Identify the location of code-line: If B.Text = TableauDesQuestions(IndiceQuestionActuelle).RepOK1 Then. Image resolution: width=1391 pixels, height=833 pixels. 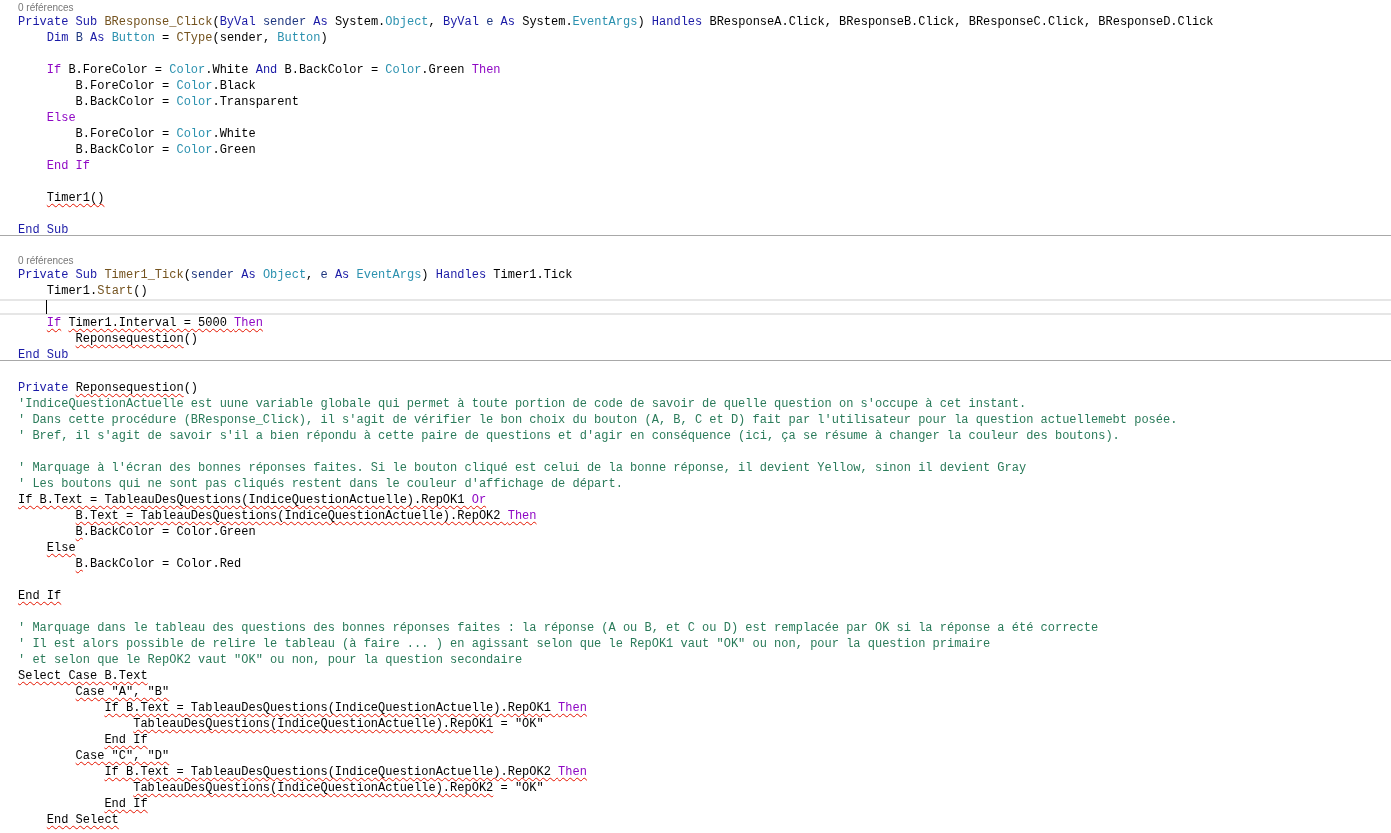
(345, 708).